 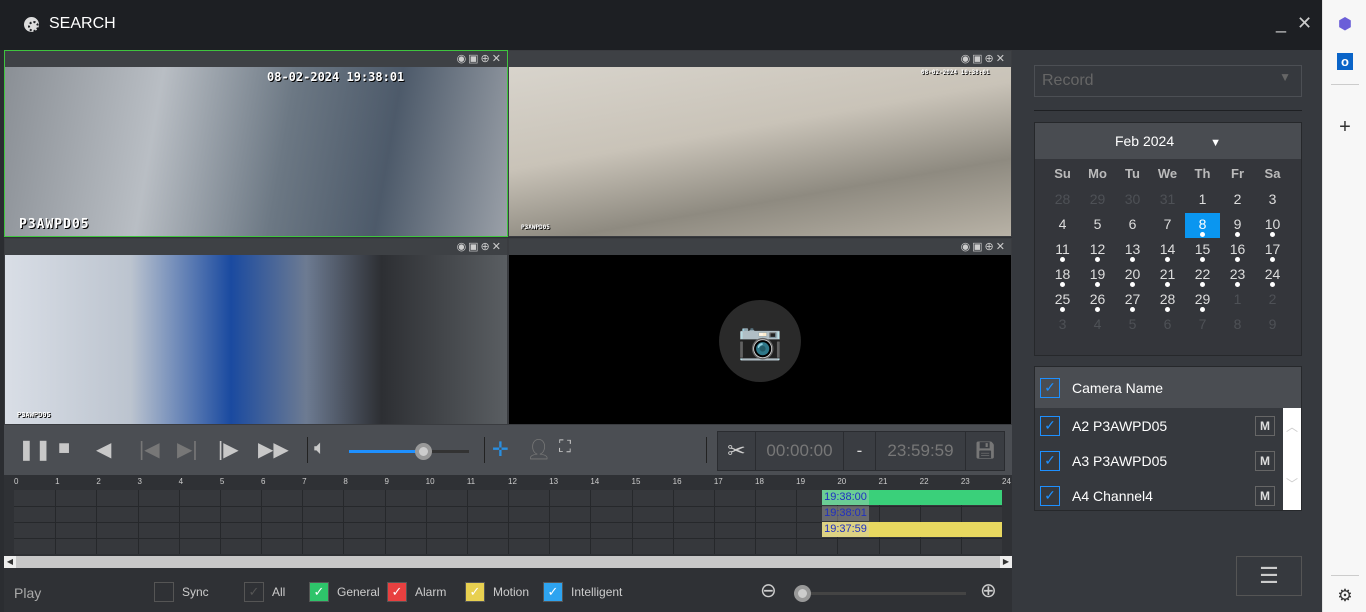 I want to click on fast-forward-button: ▶▶, so click(x=273, y=449).